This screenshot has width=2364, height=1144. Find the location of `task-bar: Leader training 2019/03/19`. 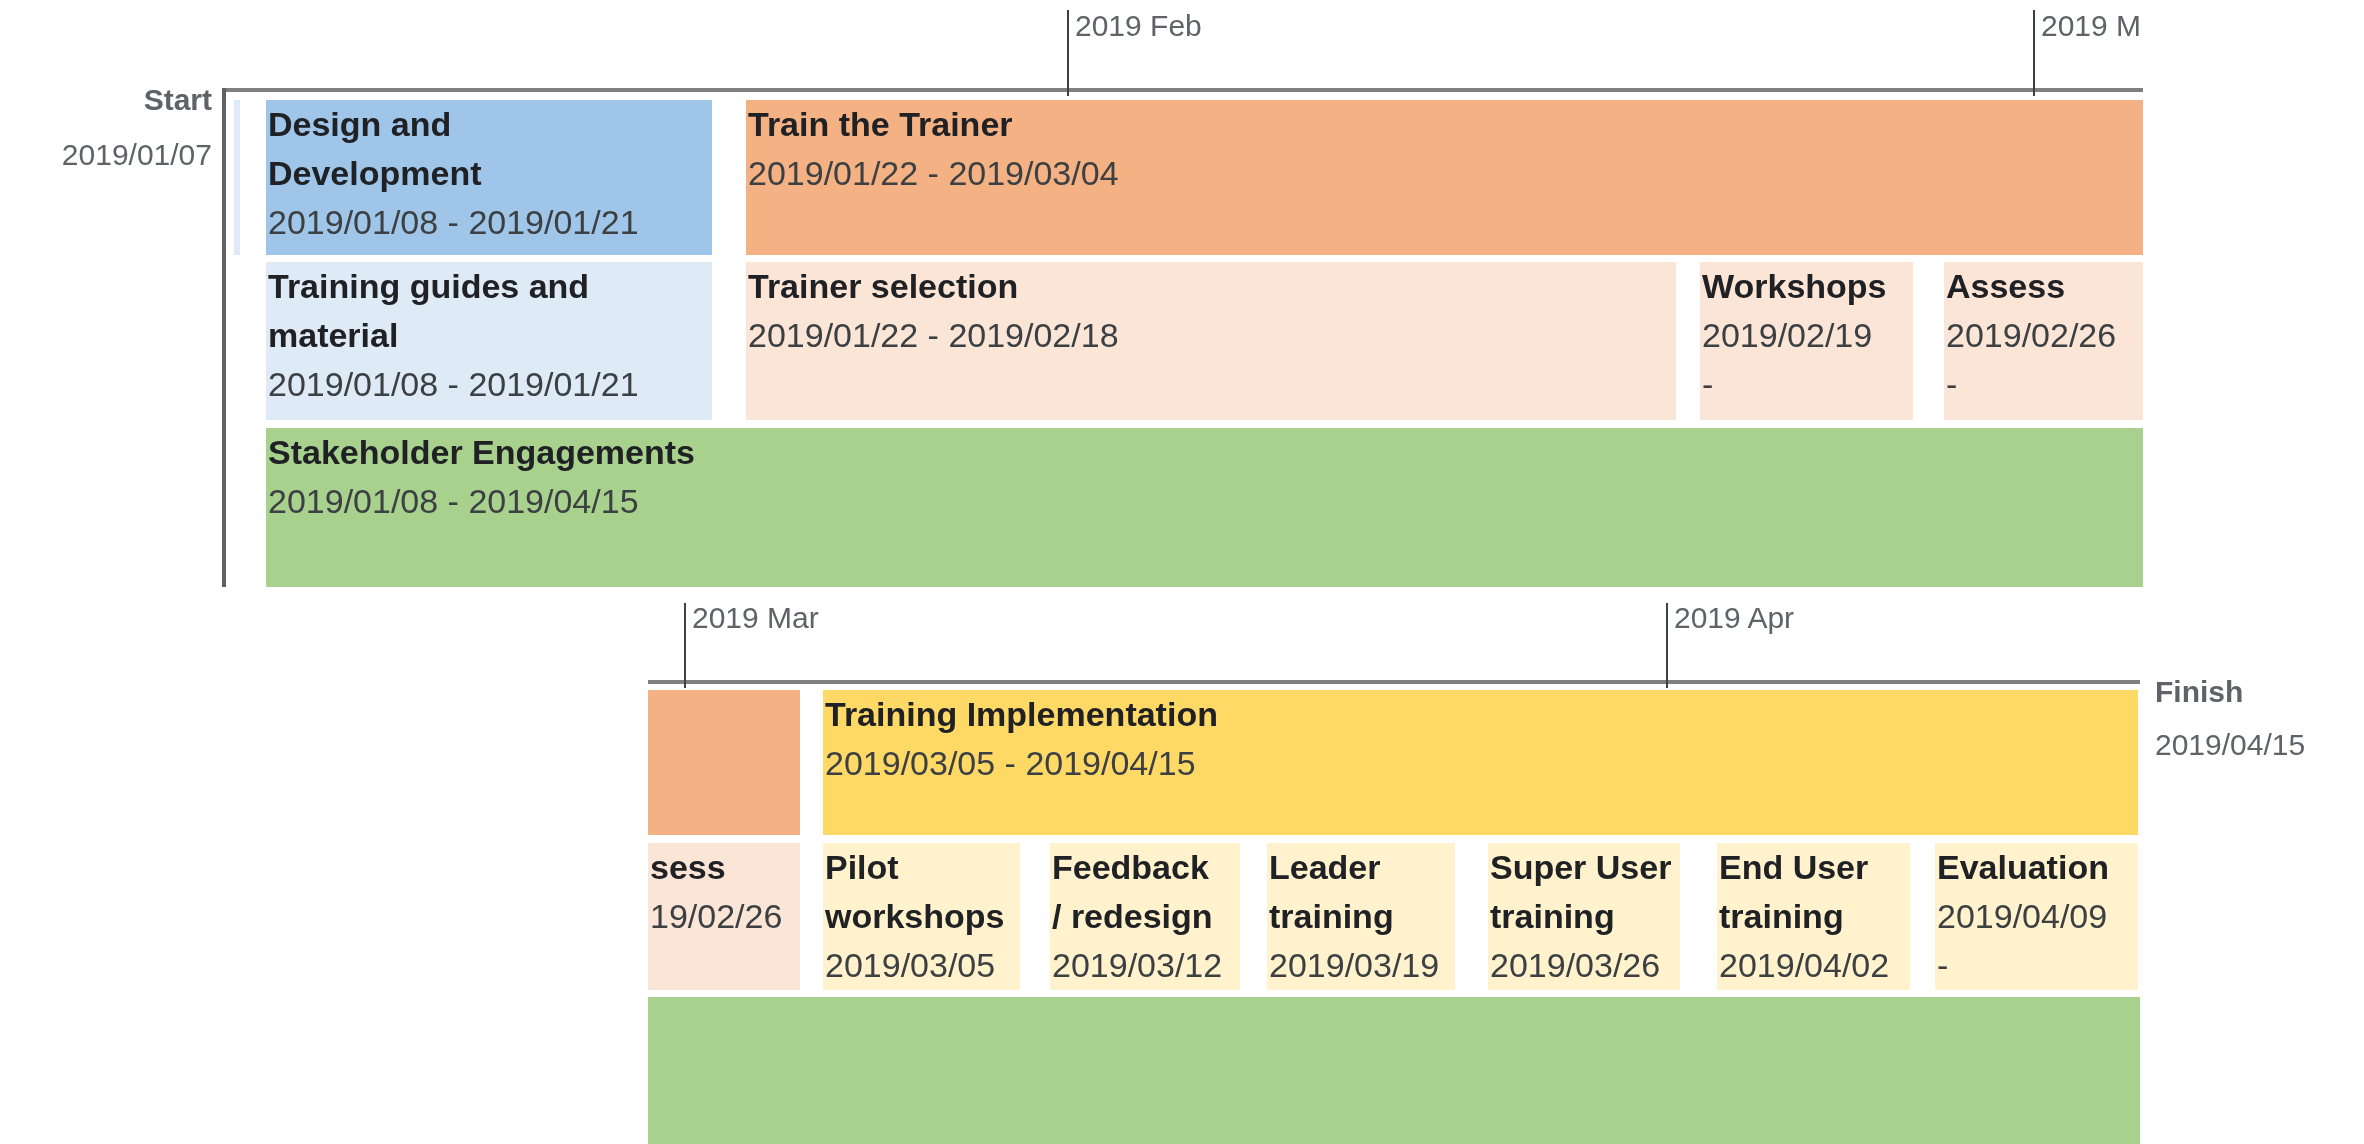

task-bar: Leader training 2019/03/19 is located at coordinates (1361, 916).